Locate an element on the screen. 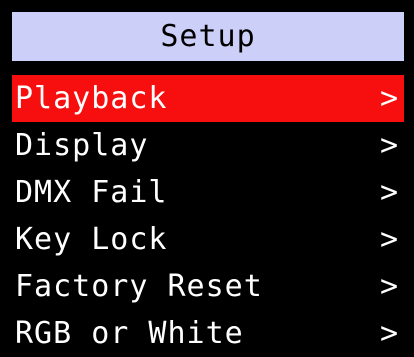 This screenshot has height=357, width=414. title-bar: Setup is located at coordinates (208, 36).